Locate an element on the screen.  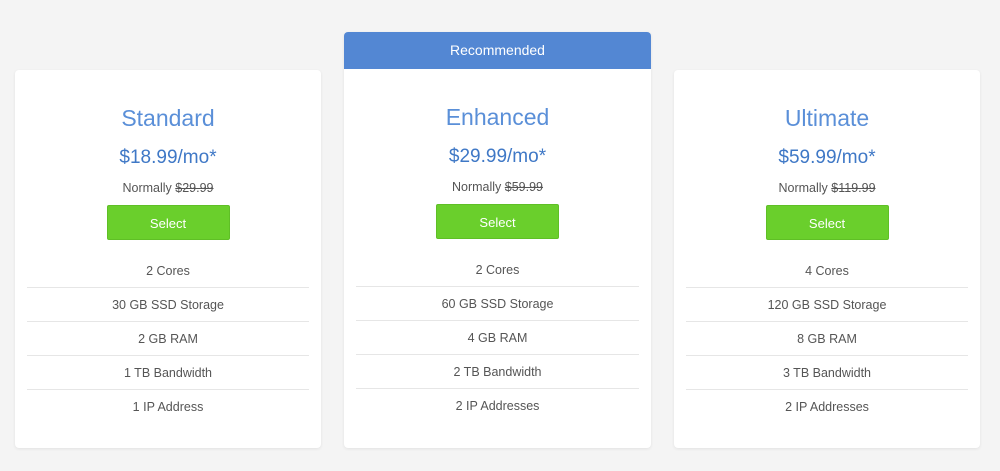
select-button-enhanced: Select is located at coordinates (497, 221).